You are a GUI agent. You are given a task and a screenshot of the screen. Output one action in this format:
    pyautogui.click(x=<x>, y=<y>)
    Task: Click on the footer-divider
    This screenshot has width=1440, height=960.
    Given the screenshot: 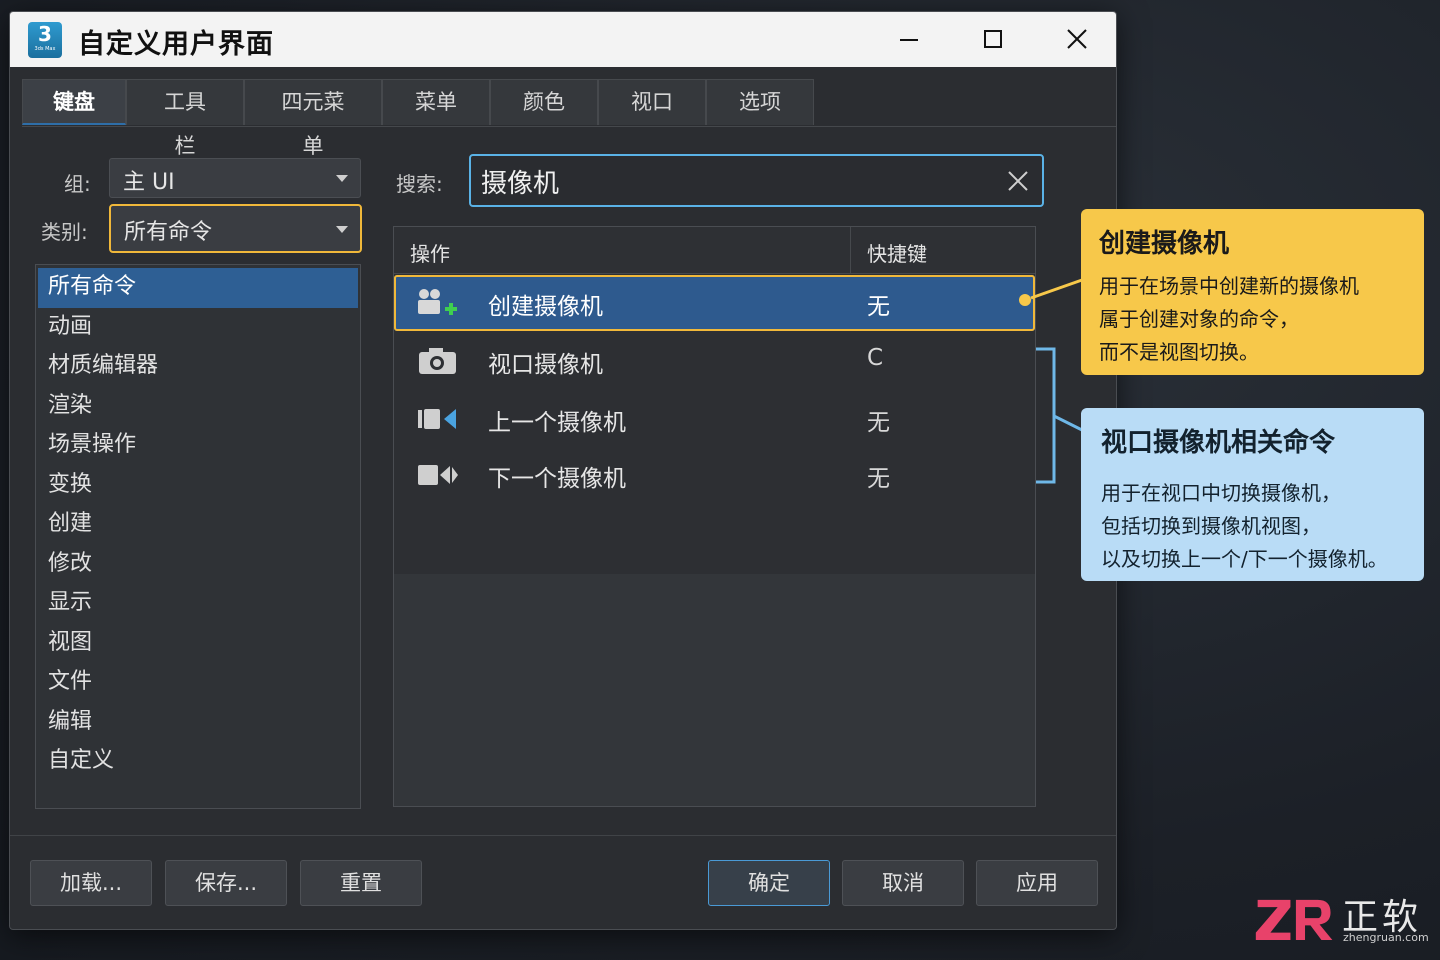 What is the action you would take?
    pyautogui.click(x=563, y=835)
    